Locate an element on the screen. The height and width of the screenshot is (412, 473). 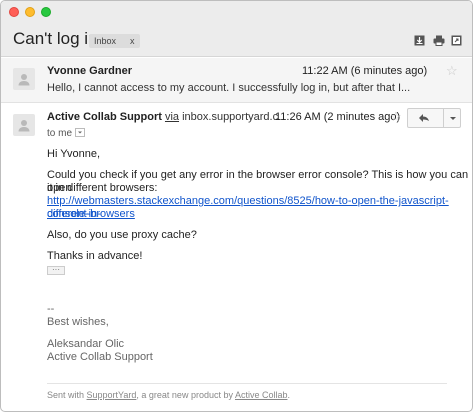
footer-prefix: Sent with is located at coordinates (67, 395).